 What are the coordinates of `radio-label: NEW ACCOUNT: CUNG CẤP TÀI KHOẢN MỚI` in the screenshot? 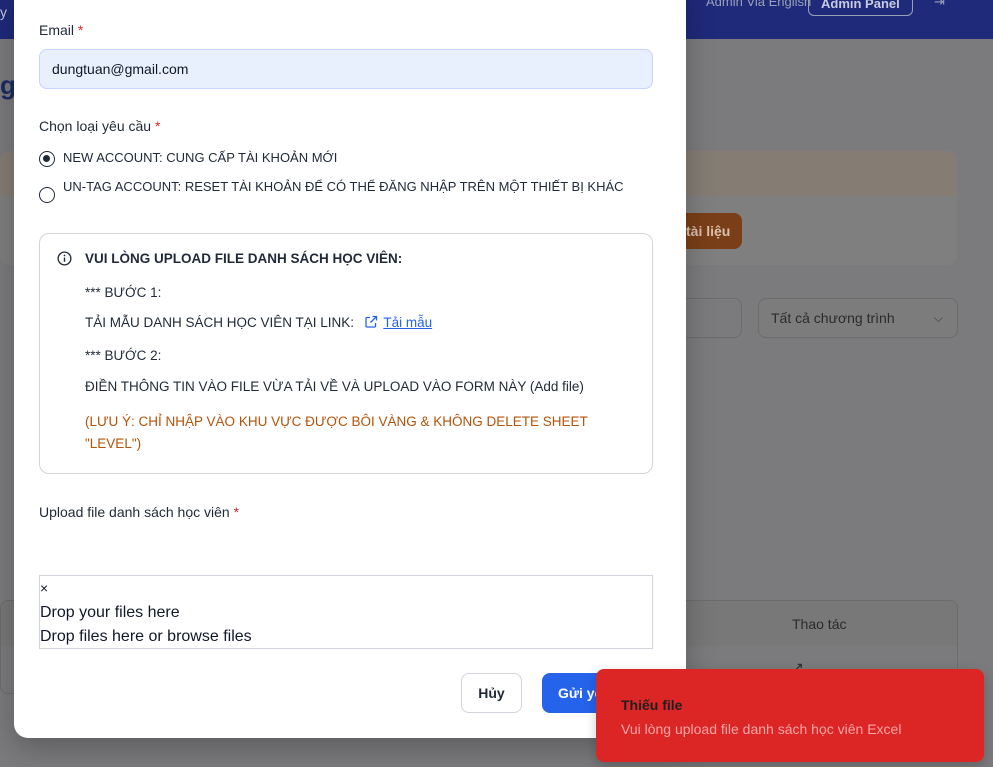 It's located at (200, 157).